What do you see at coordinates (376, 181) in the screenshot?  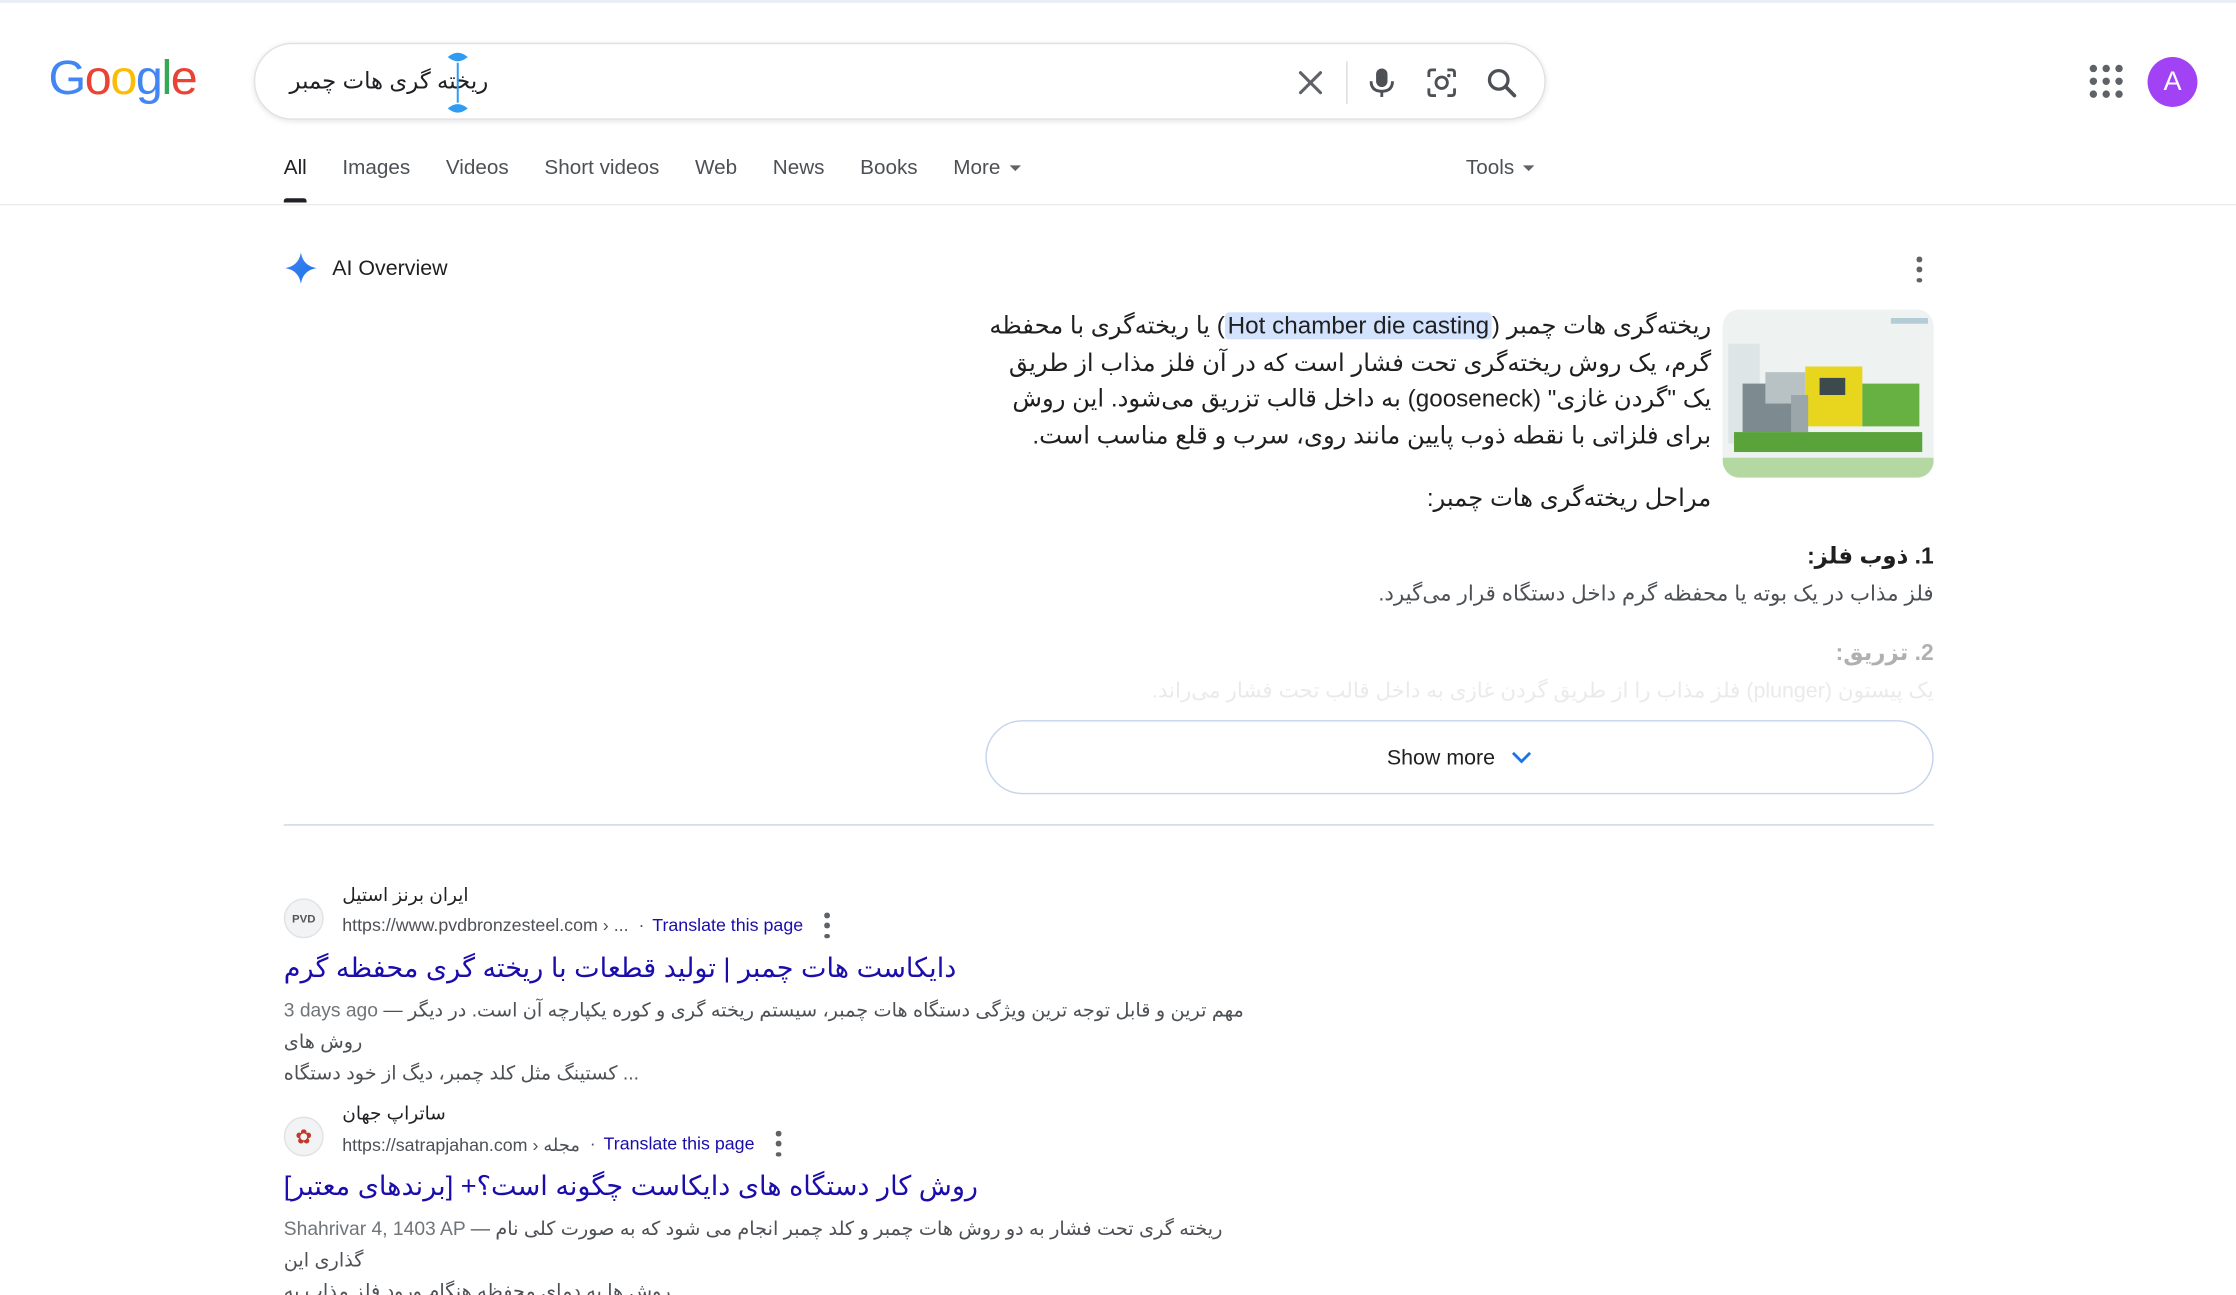 I see `tab-images: Images` at bounding box center [376, 181].